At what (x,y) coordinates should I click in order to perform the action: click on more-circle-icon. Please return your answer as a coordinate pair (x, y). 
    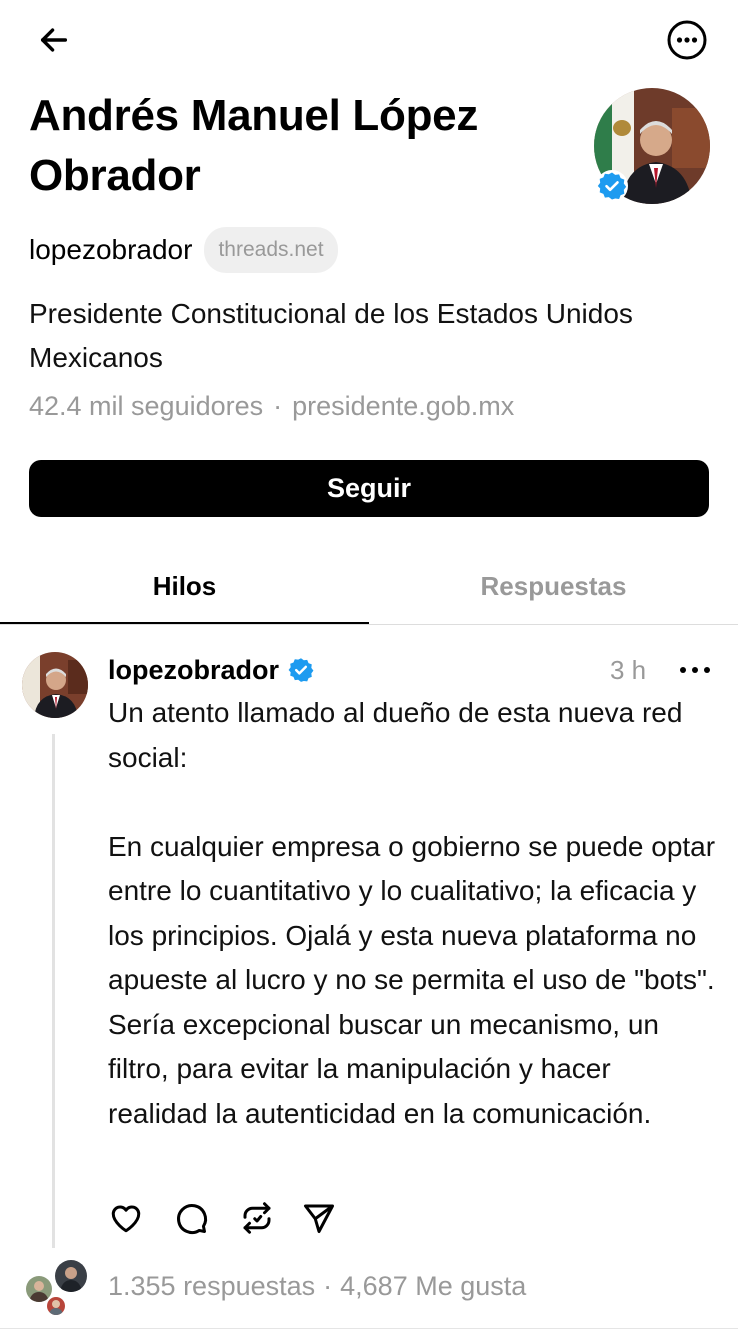
    Looking at the image, I should click on (687, 40).